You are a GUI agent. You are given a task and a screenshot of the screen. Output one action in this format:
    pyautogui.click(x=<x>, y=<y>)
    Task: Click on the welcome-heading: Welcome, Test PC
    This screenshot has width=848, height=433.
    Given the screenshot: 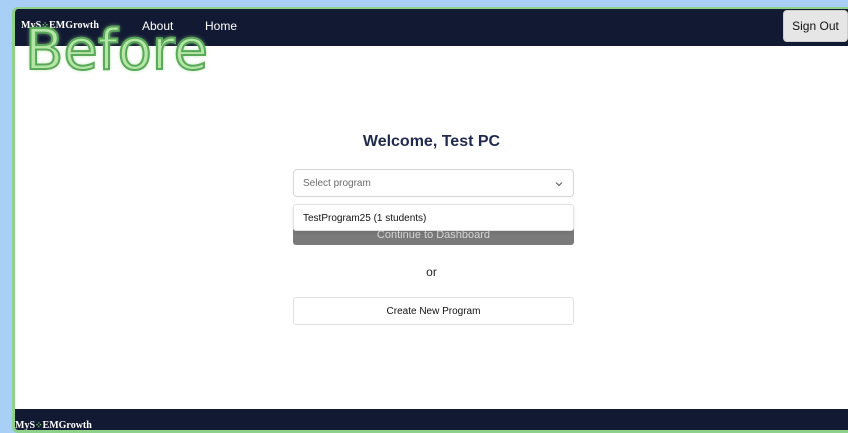 What is the action you would take?
    pyautogui.click(x=431, y=141)
    